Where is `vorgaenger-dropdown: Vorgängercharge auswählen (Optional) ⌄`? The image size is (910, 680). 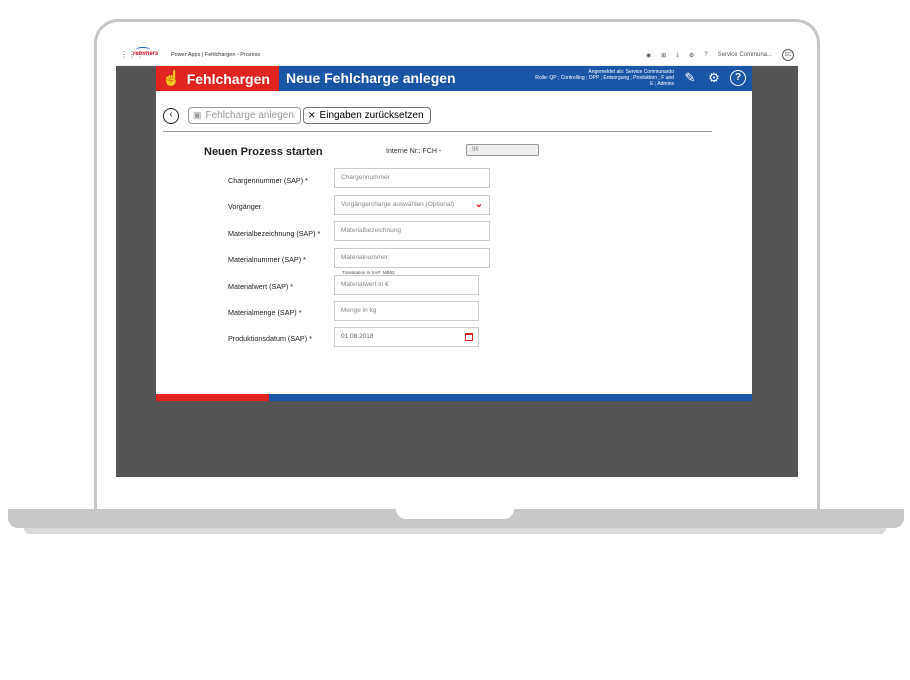
vorgaenger-dropdown: Vorgängercharge auswählen (Optional) ⌄ is located at coordinates (412, 205).